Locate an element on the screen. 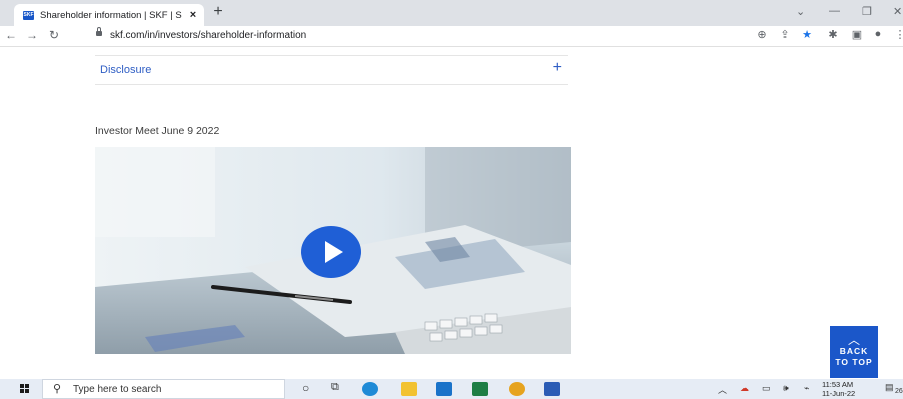 The width and height of the screenshot is (903, 399). browser-tab: SKF Shareholder information | SKF | S × is located at coordinates (109, 15).